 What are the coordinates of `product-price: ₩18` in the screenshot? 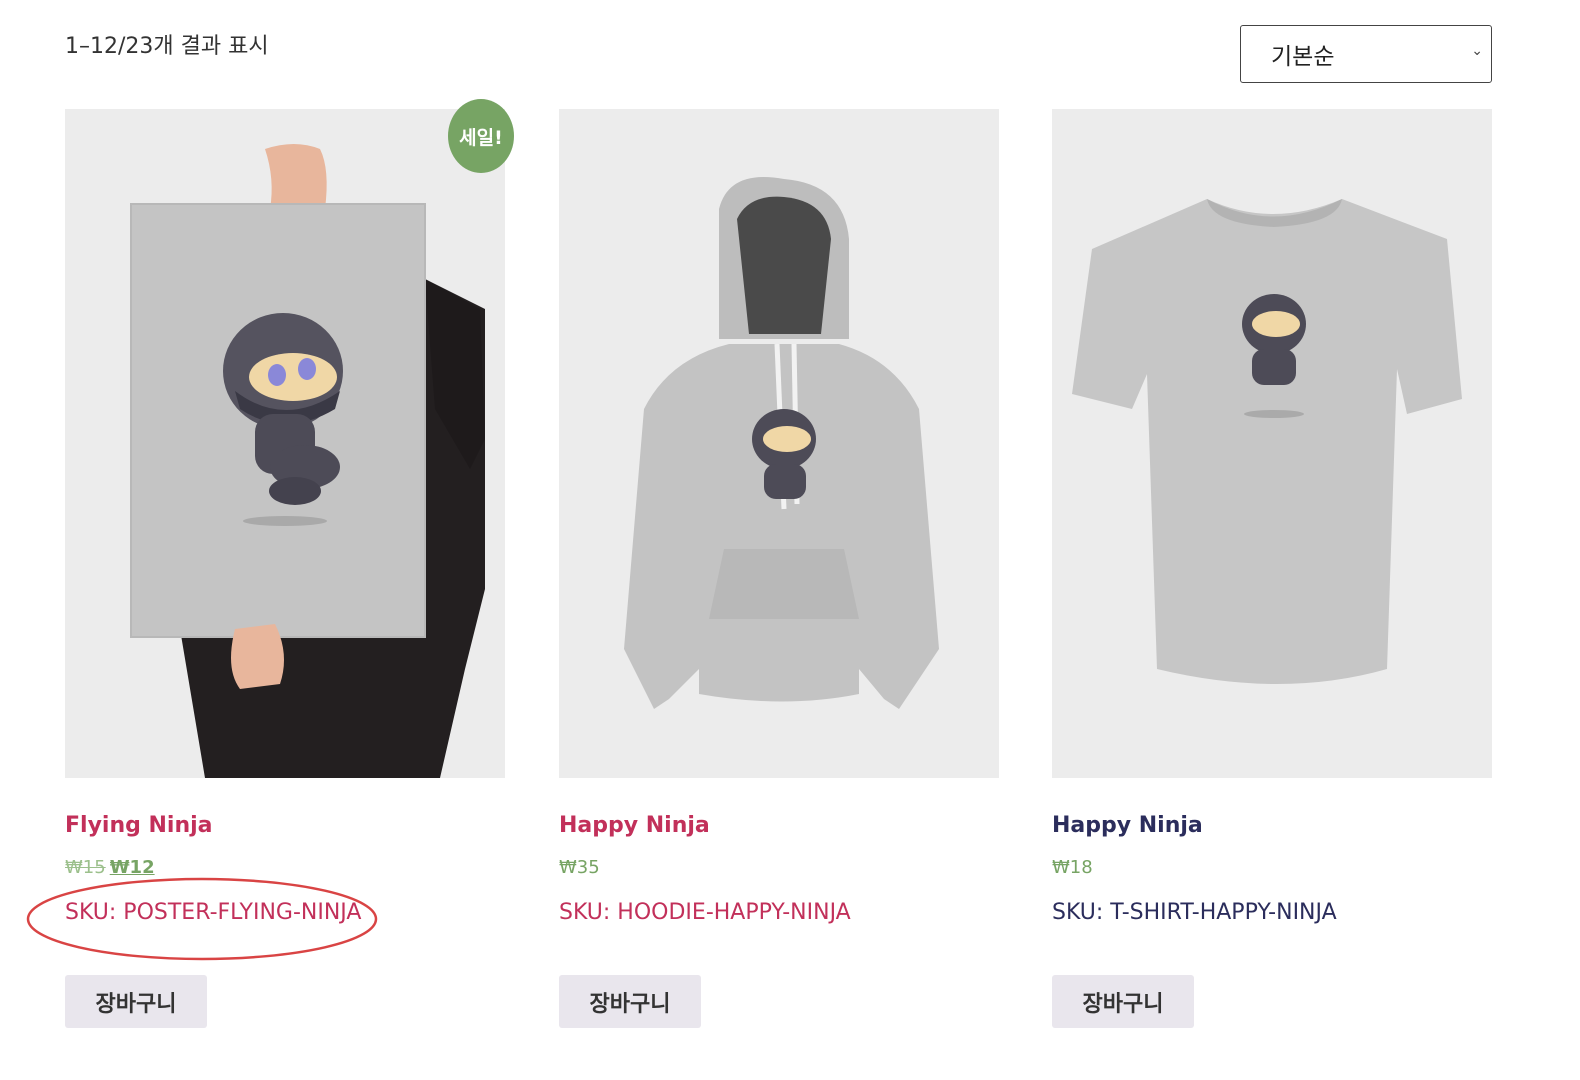 It's located at (1072, 867).